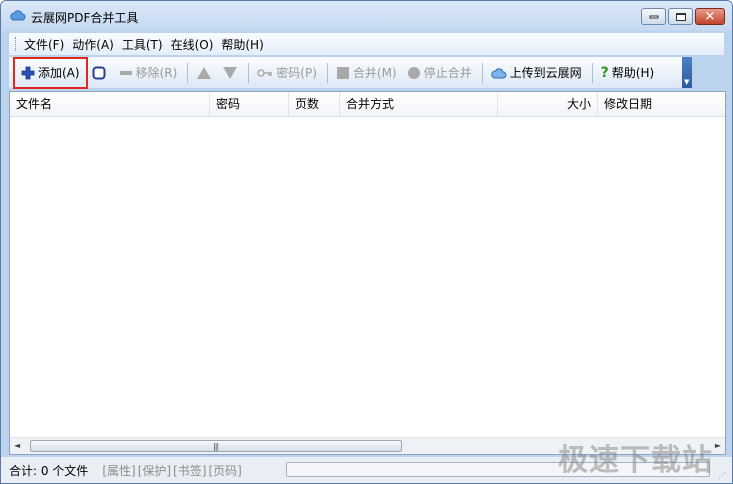  Describe the element at coordinates (548, 104) in the screenshot. I see `column-size: 大小` at that location.